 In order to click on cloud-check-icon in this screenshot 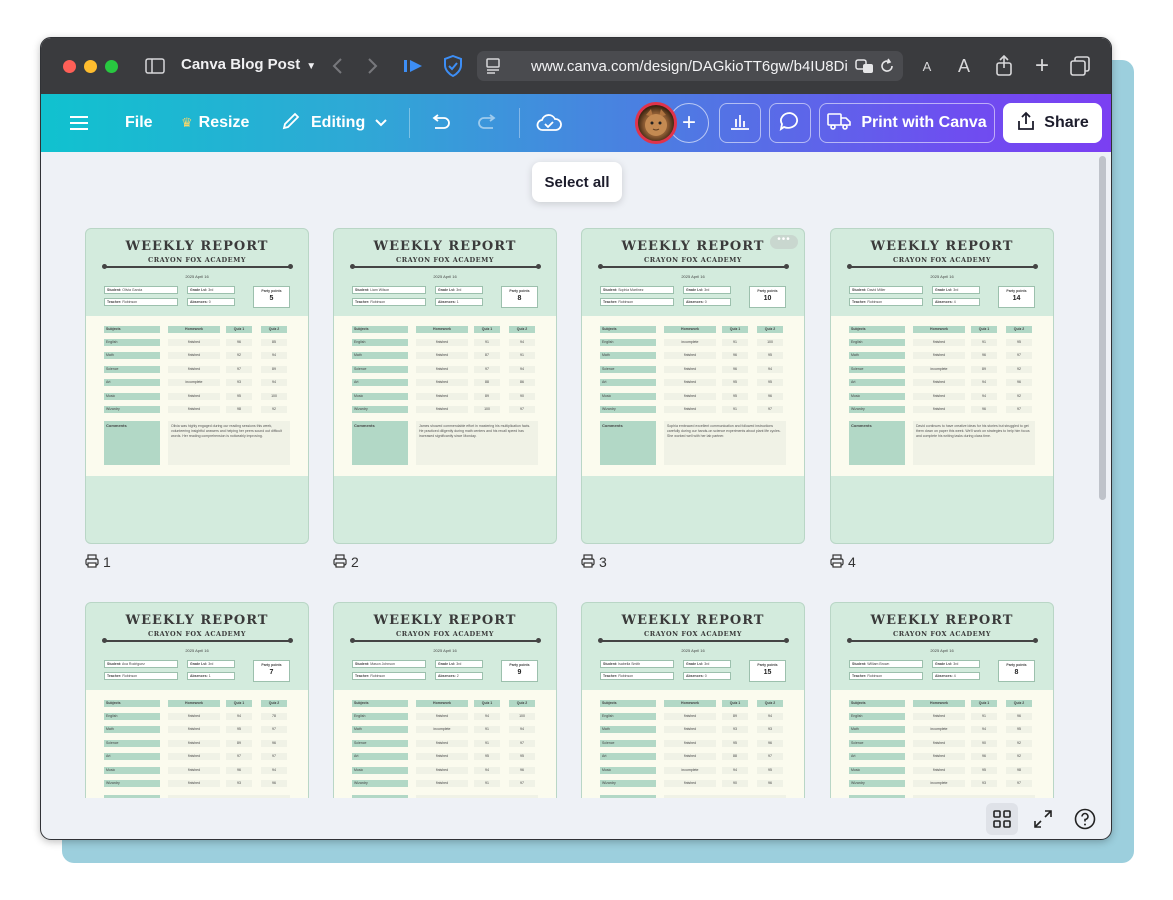, I will do `click(549, 123)`.